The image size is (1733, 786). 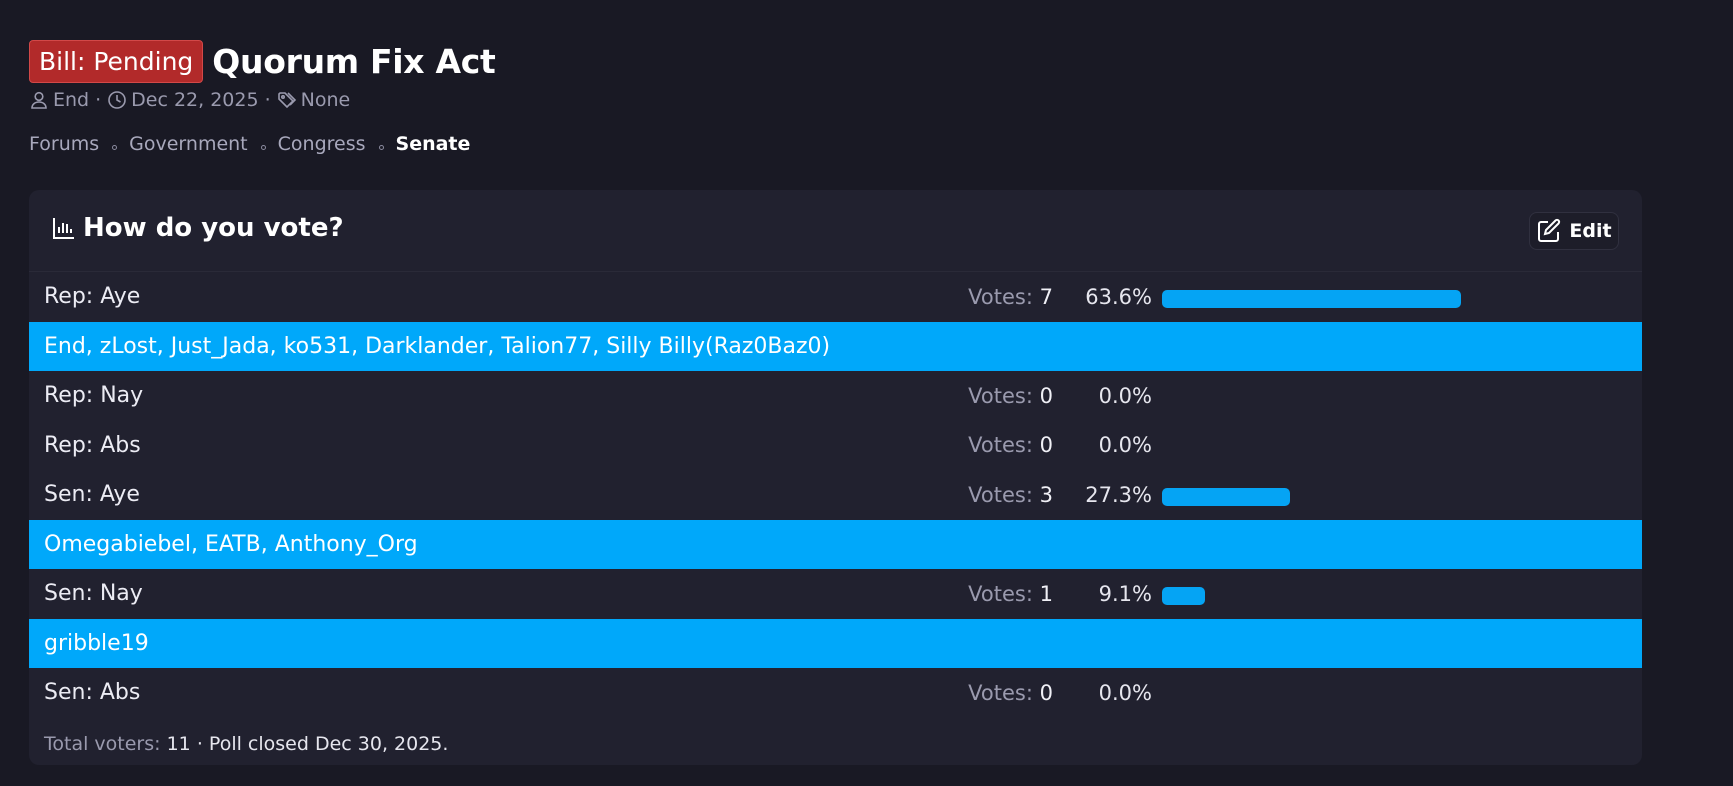 What do you see at coordinates (92, 445) in the screenshot?
I see `poll-option-label: Rep: Abs` at bounding box center [92, 445].